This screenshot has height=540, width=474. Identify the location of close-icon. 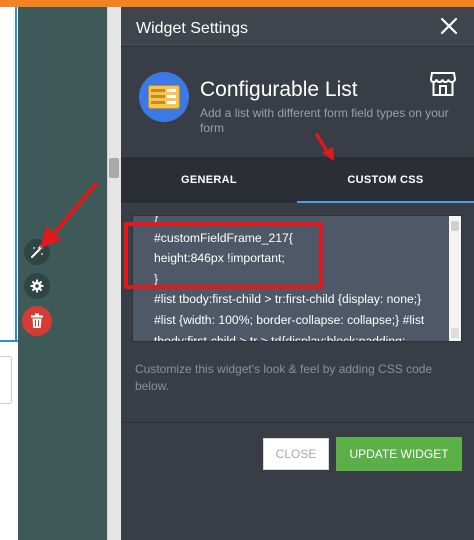
(449, 26).